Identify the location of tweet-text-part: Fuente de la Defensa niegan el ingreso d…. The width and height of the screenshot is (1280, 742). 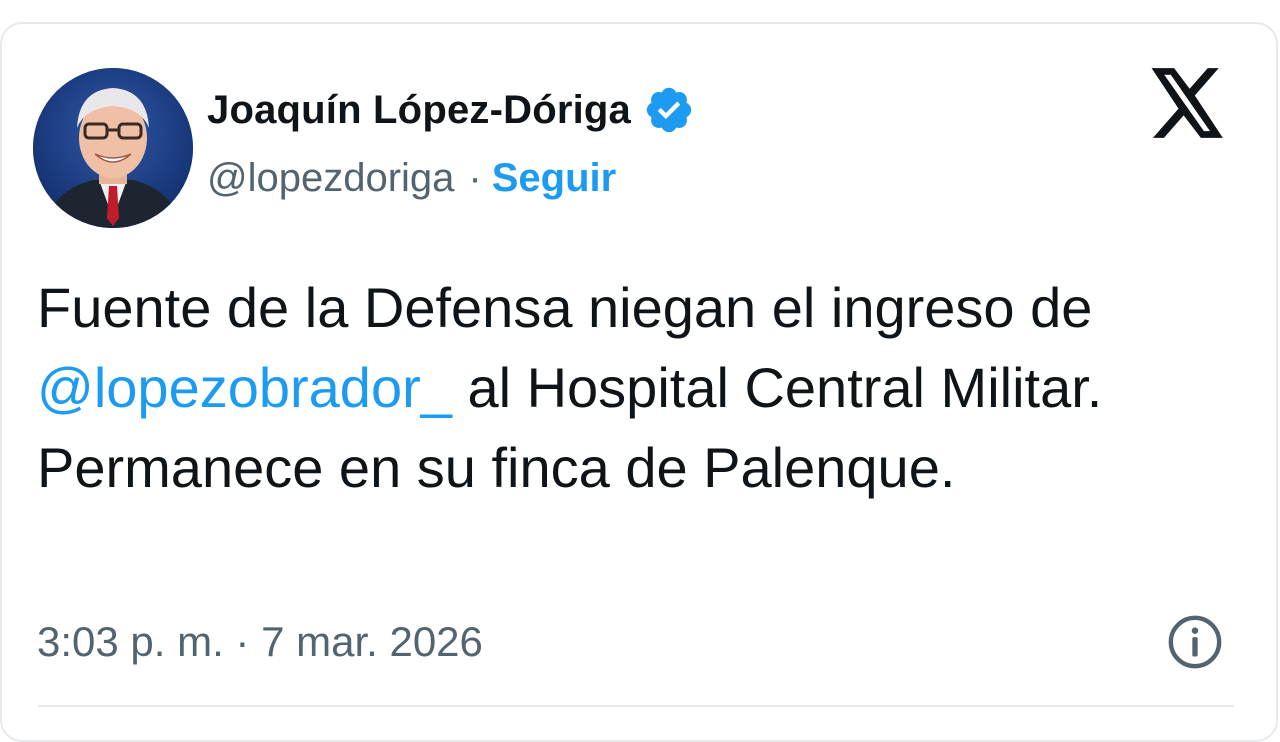
(565, 307).